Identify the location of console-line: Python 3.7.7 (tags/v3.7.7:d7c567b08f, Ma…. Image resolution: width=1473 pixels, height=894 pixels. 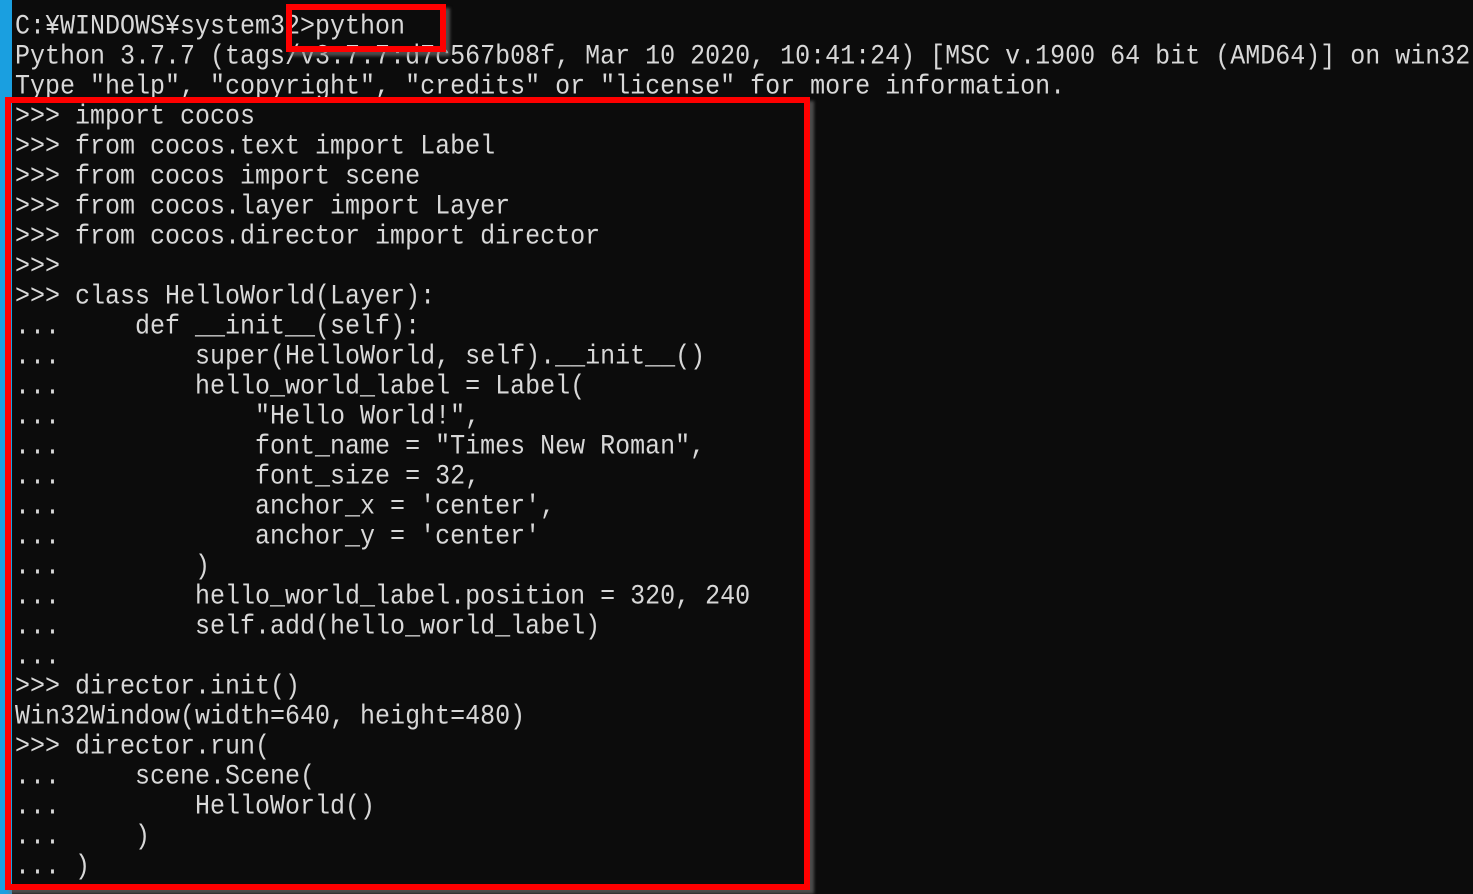
(743, 56).